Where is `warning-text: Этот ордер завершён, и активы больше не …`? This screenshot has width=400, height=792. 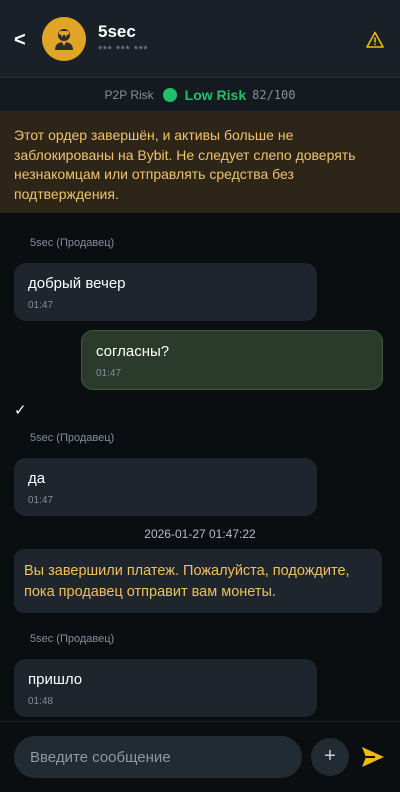
warning-text: Этот ордер завершён, и активы больше не … is located at coordinates (185, 164).